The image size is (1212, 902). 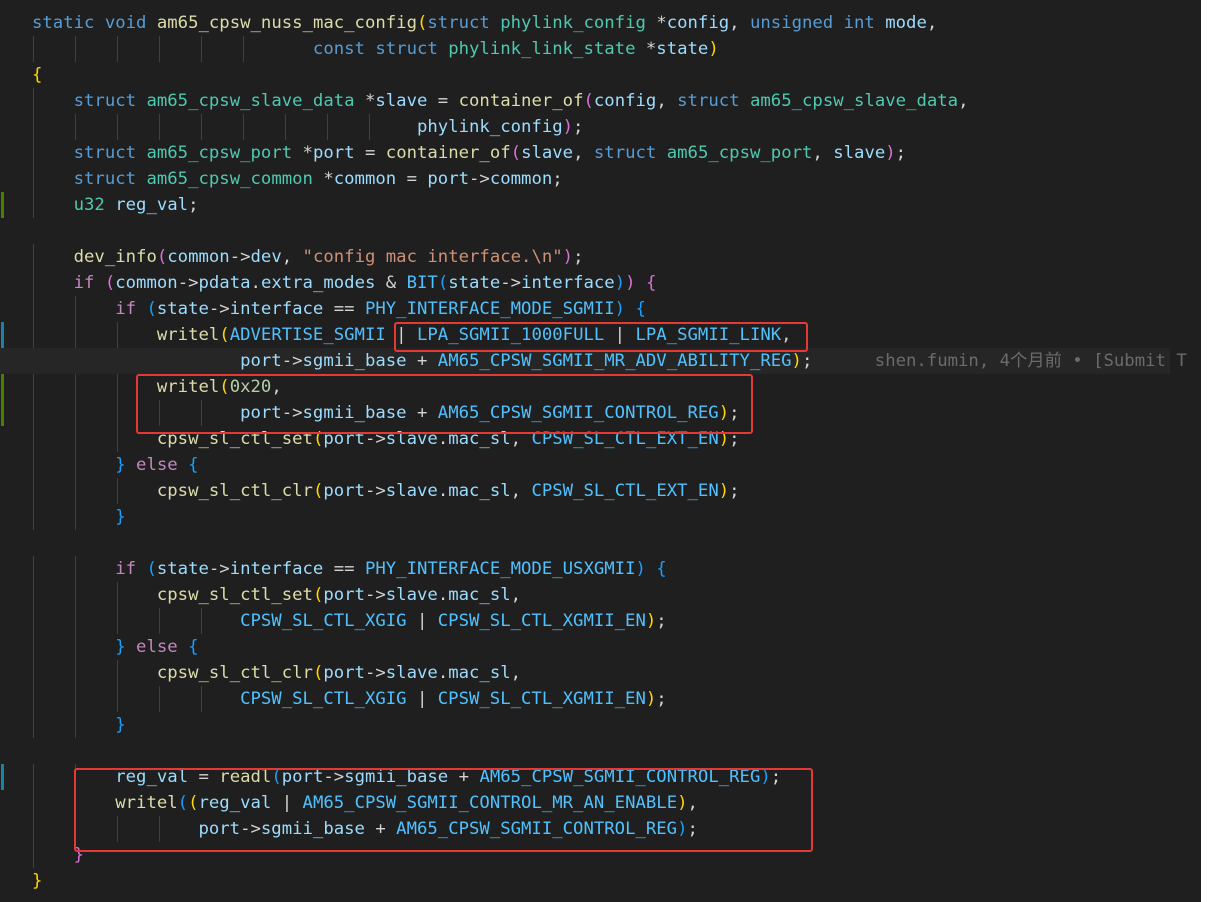 I want to click on code-token: am65_cpsw_port, so click(x=739, y=153).